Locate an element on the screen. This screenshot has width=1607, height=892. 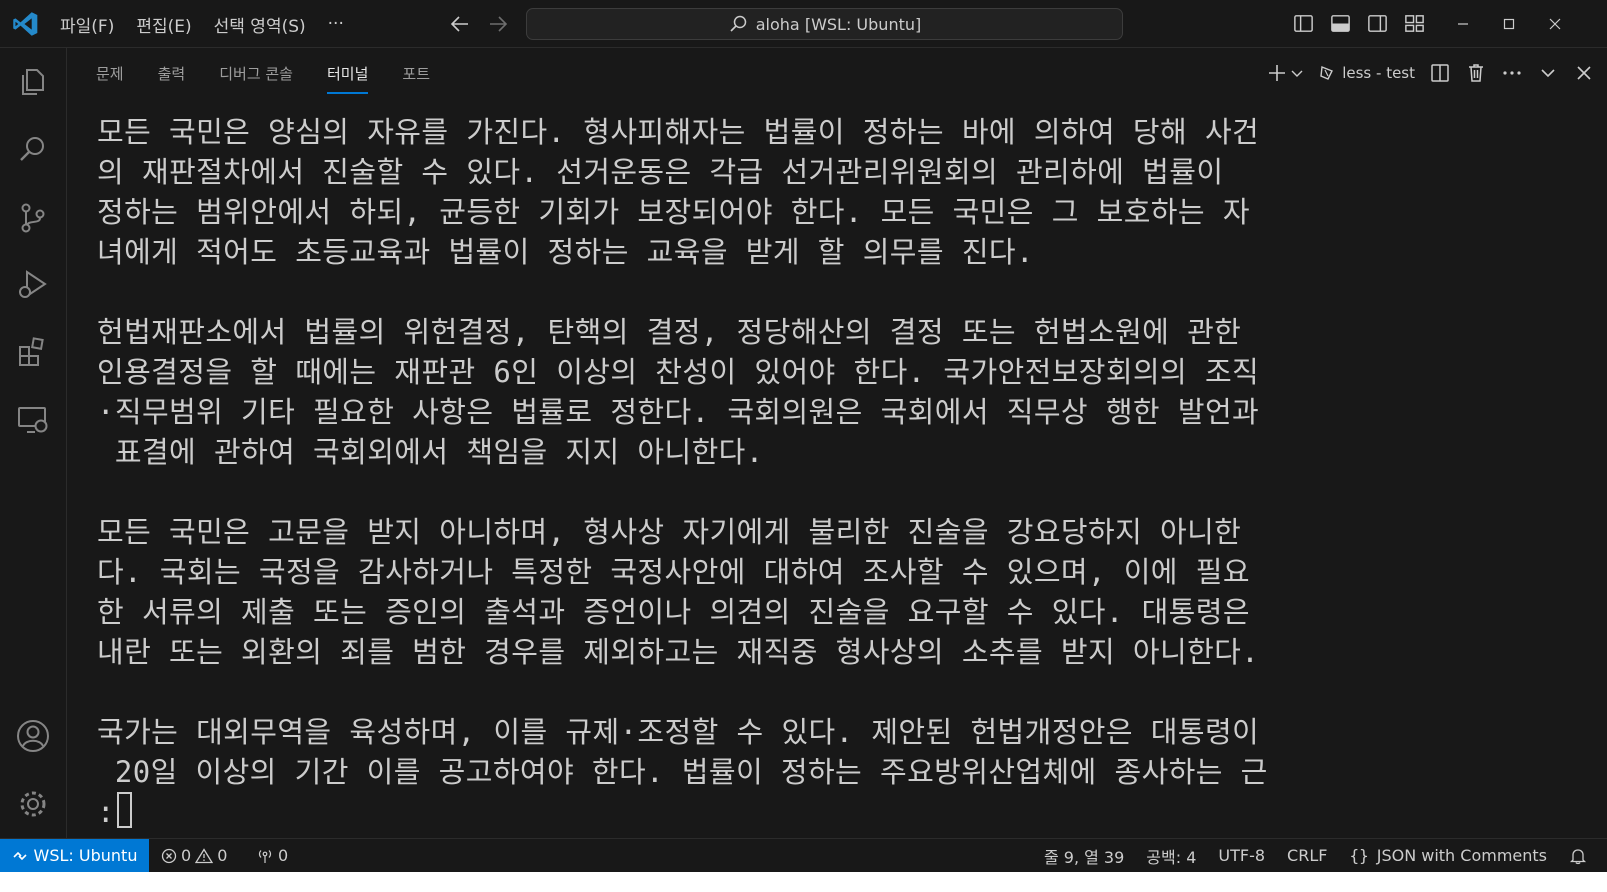
activity-extensions is located at coordinates (33, 352).